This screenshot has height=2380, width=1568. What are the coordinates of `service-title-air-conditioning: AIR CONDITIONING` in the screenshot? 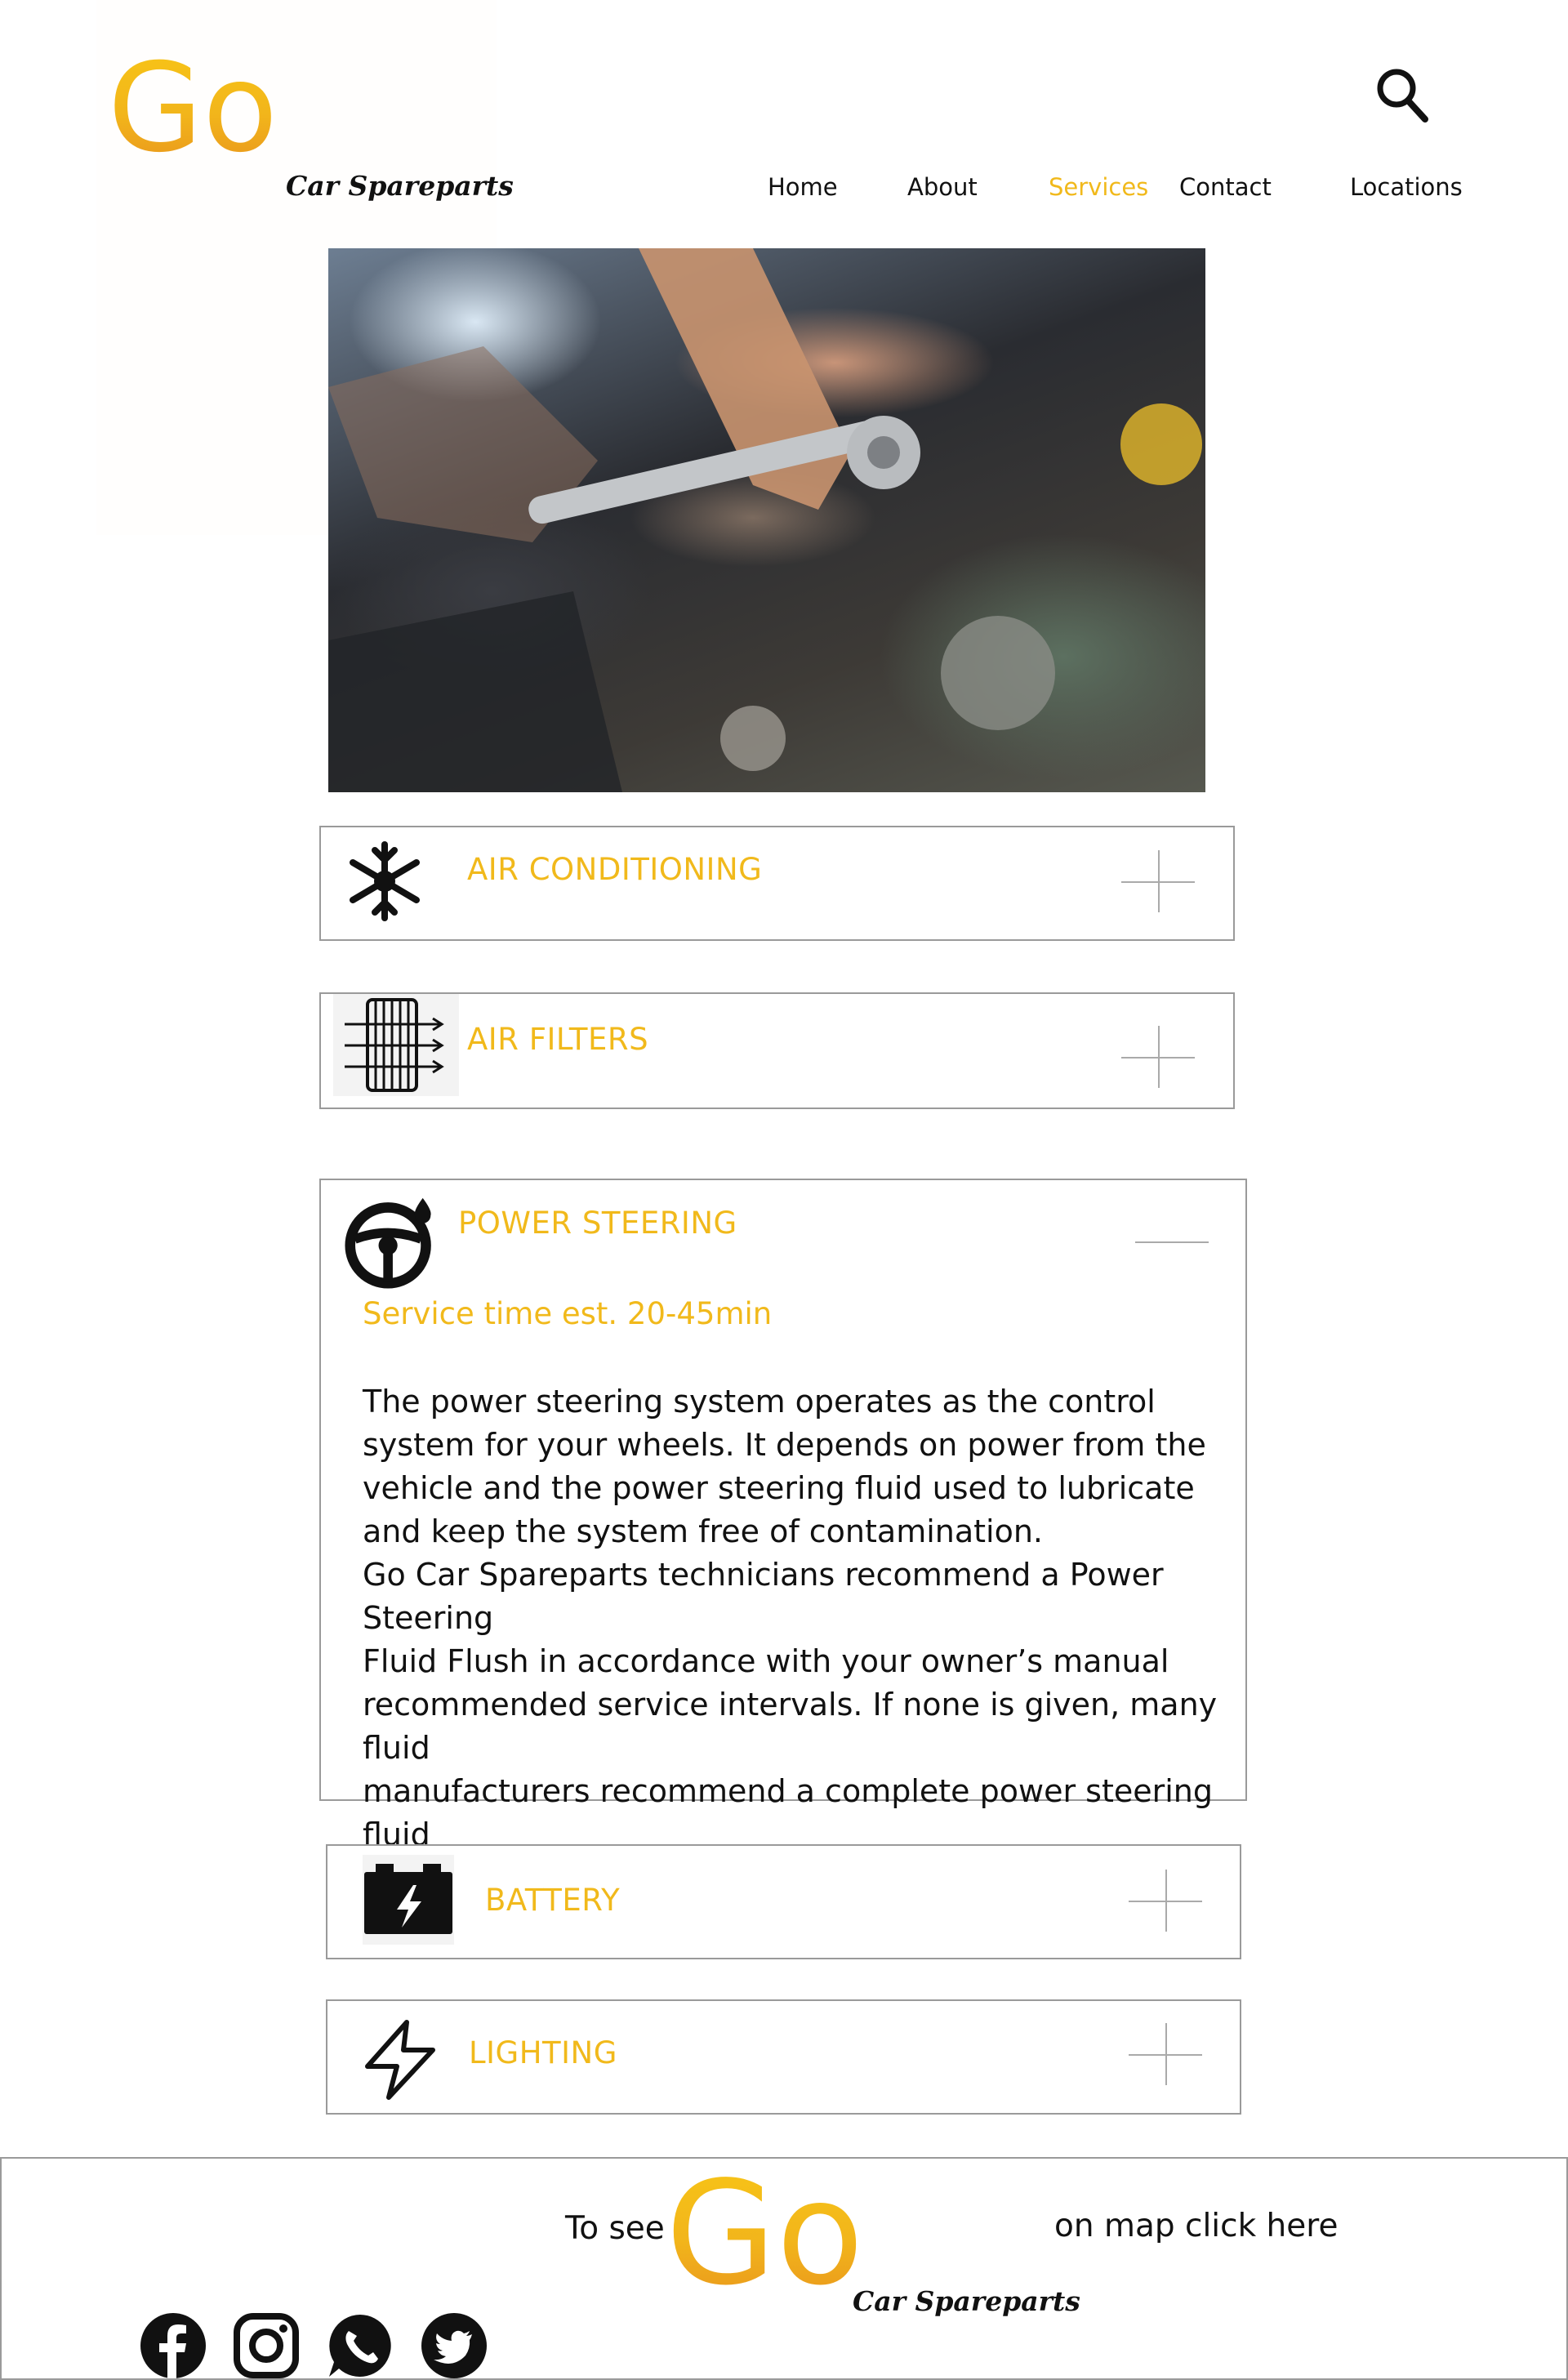 It's located at (614, 870).